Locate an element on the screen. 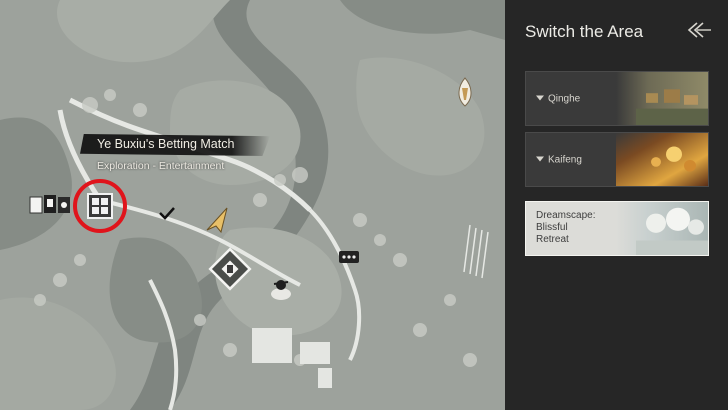 Image resolution: width=728 pixels, height=410 pixels. area-name-line-2: Blissful is located at coordinates (552, 227).